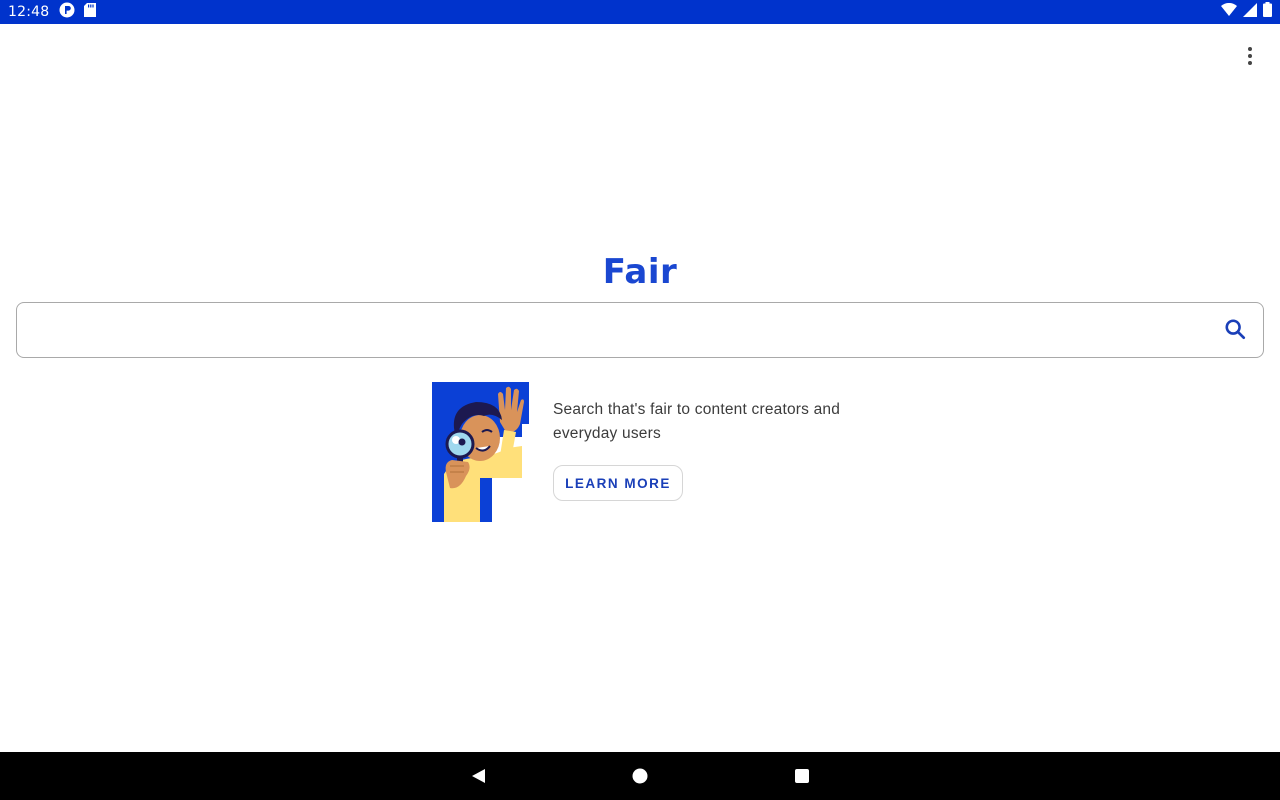 The image size is (1280, 800). I want to click on app-notification-icon, so click(67, 12).